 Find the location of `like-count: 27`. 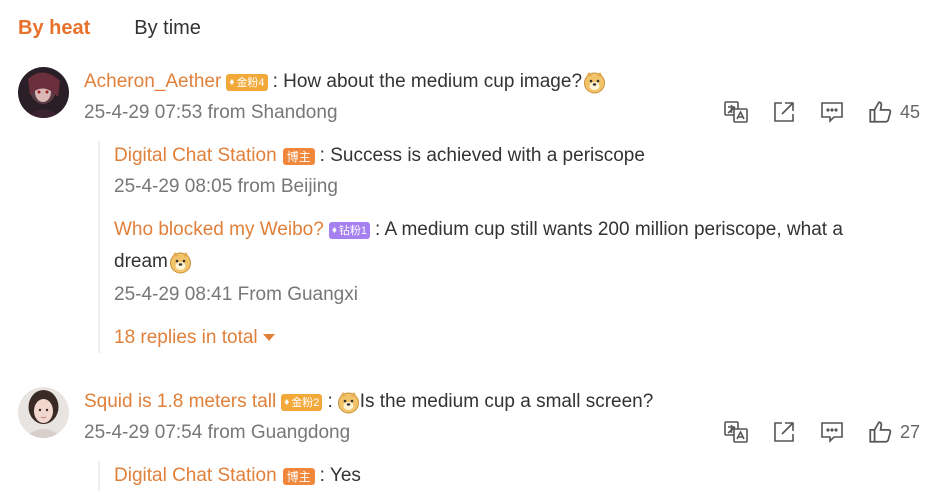

like-count: 27 is located at coordinates (909, 431).